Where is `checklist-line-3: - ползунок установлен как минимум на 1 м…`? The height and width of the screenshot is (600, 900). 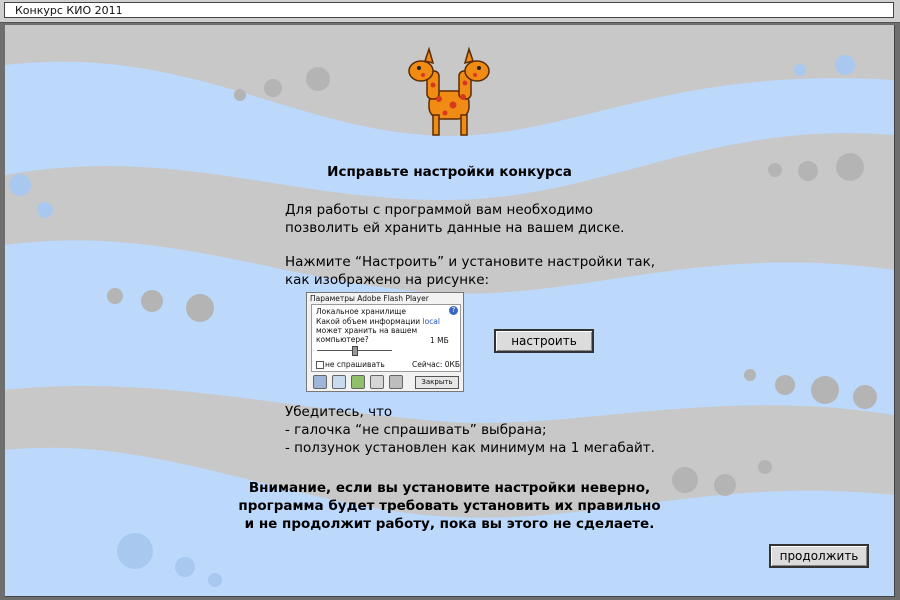 checklist-line-3: - ползунок установлен как минимум на 1 м… is located at coordinates (470, 448).